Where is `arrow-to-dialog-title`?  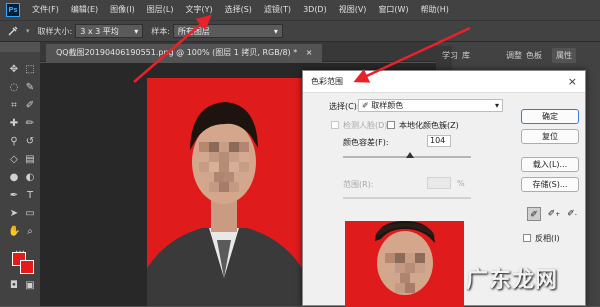 arrow-to-dialog-title is located at coordinates (412, 54).